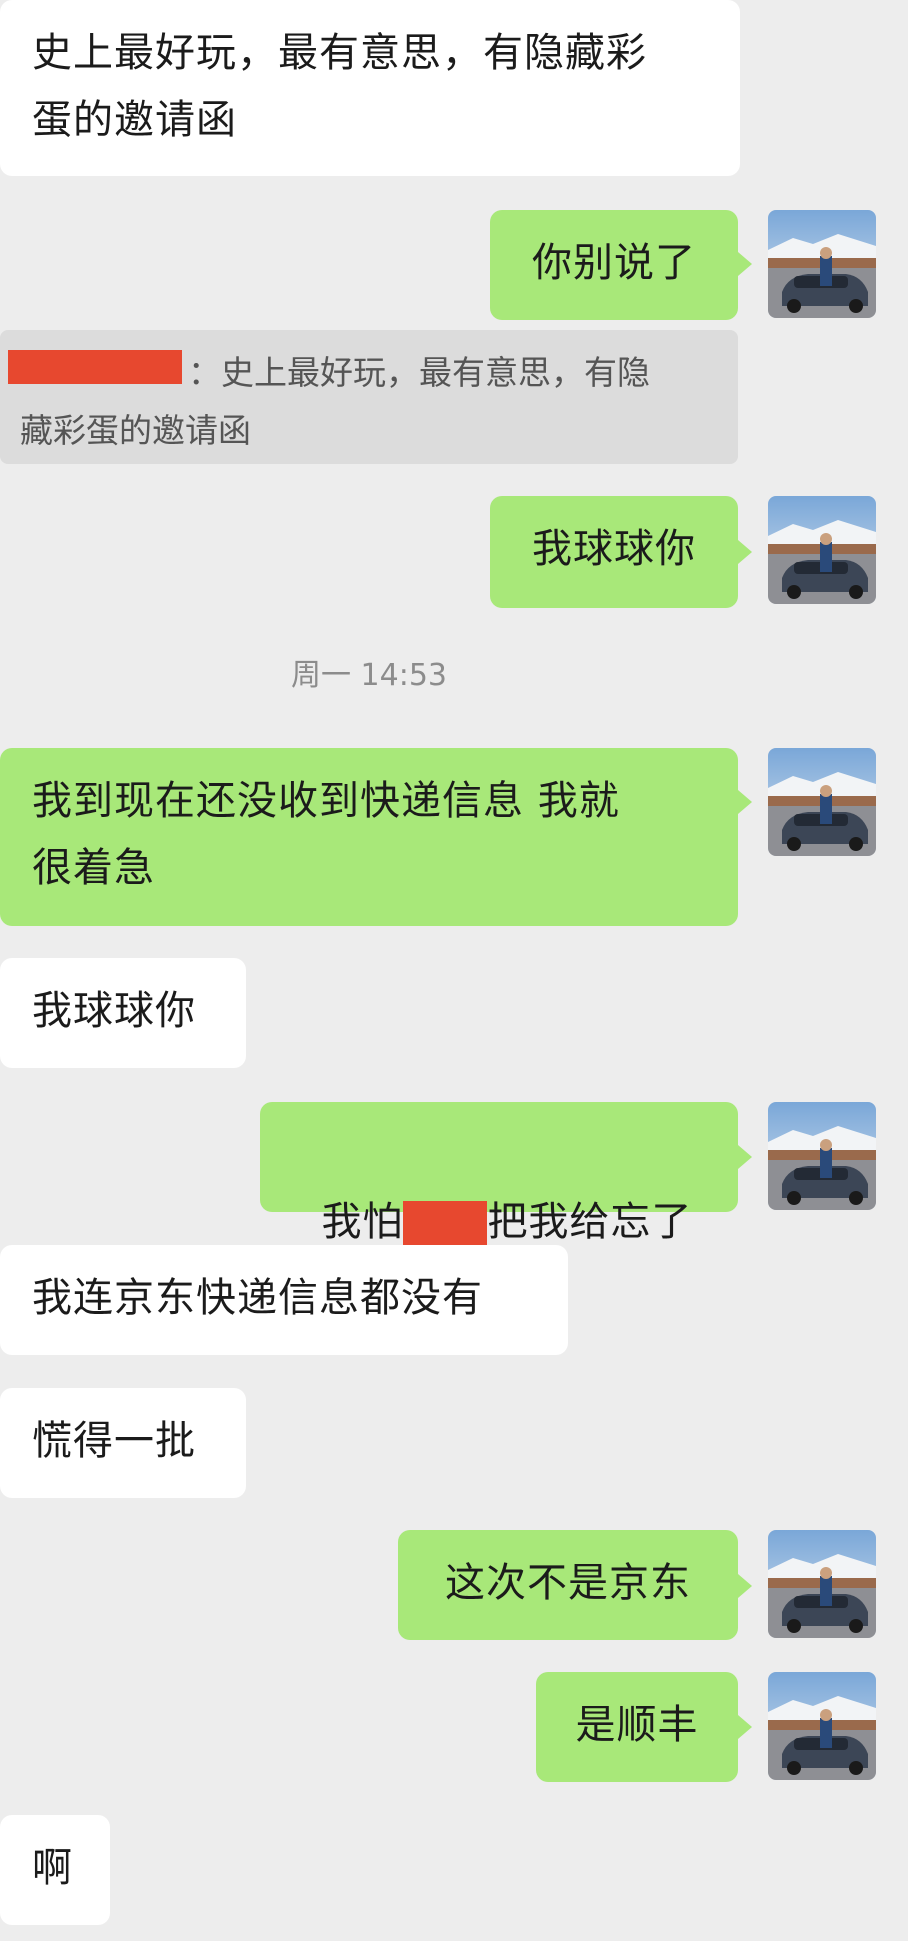 This screenshot has height=1941, width=908. Describe the element at coordinates (637, 1727) in the screenshot. I see `message-bubble-outgoing: 是顺丰` at that location.